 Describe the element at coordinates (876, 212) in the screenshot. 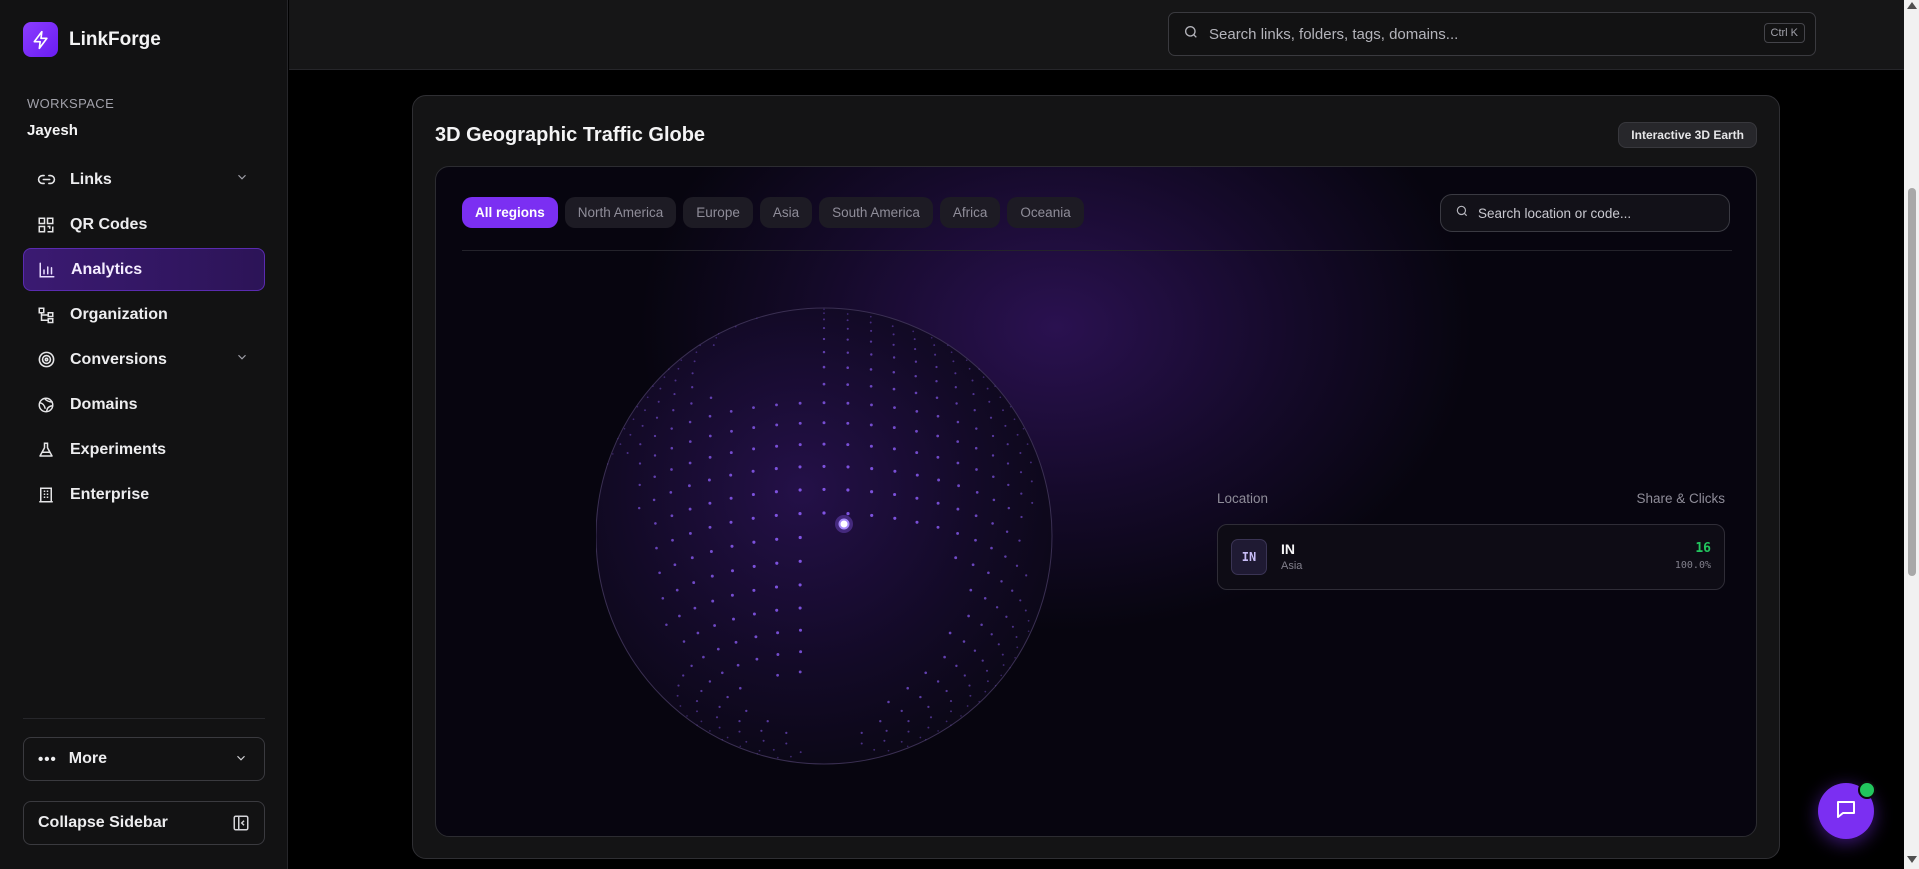

I see `filter-south-america: South America` at that location.